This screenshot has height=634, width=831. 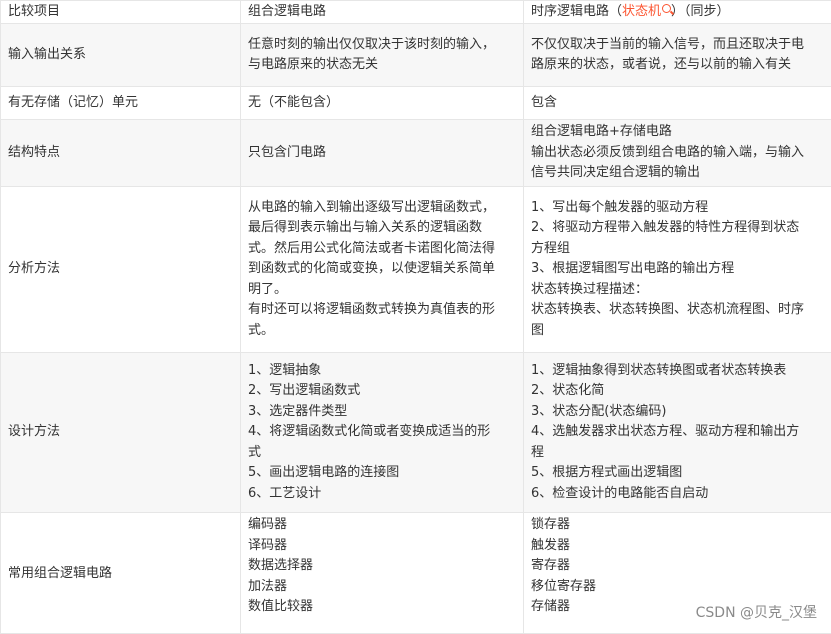 I want to click on cell-line: 任意时刻的输出仅仅取决于该时刻的输入，, so click(x=382, y=45).